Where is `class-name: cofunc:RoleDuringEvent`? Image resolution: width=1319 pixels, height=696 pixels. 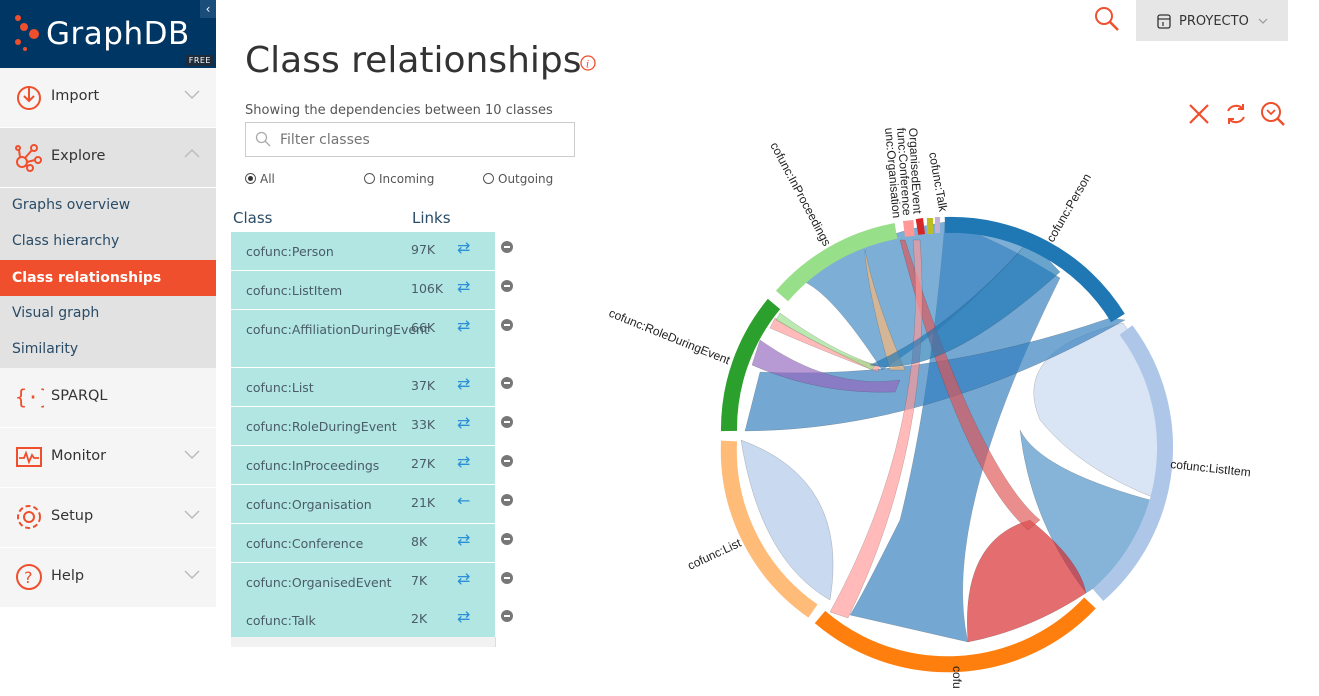
class-name: cofunc:RoleDuringEvent is located at coordinates (321, 426).